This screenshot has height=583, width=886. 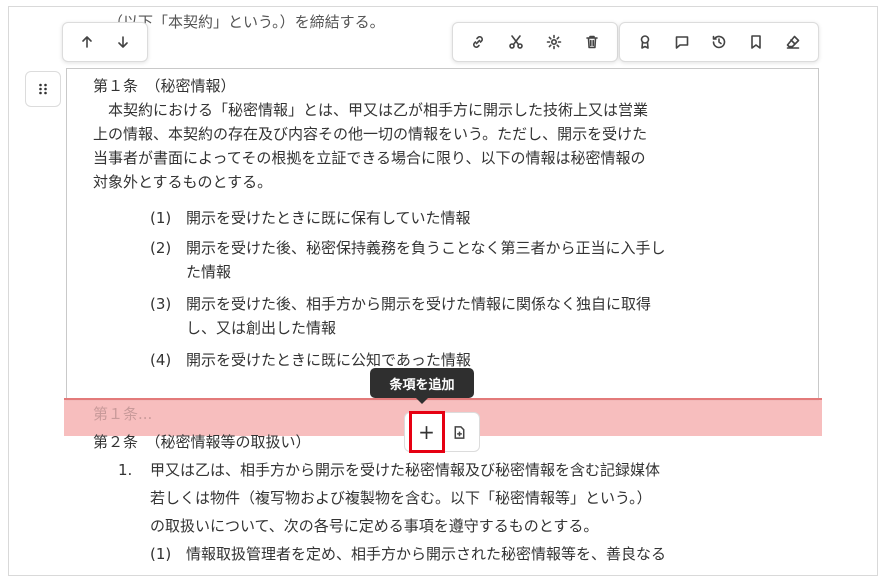 I want to click on clear-format-button, so click(x=793, y=42).